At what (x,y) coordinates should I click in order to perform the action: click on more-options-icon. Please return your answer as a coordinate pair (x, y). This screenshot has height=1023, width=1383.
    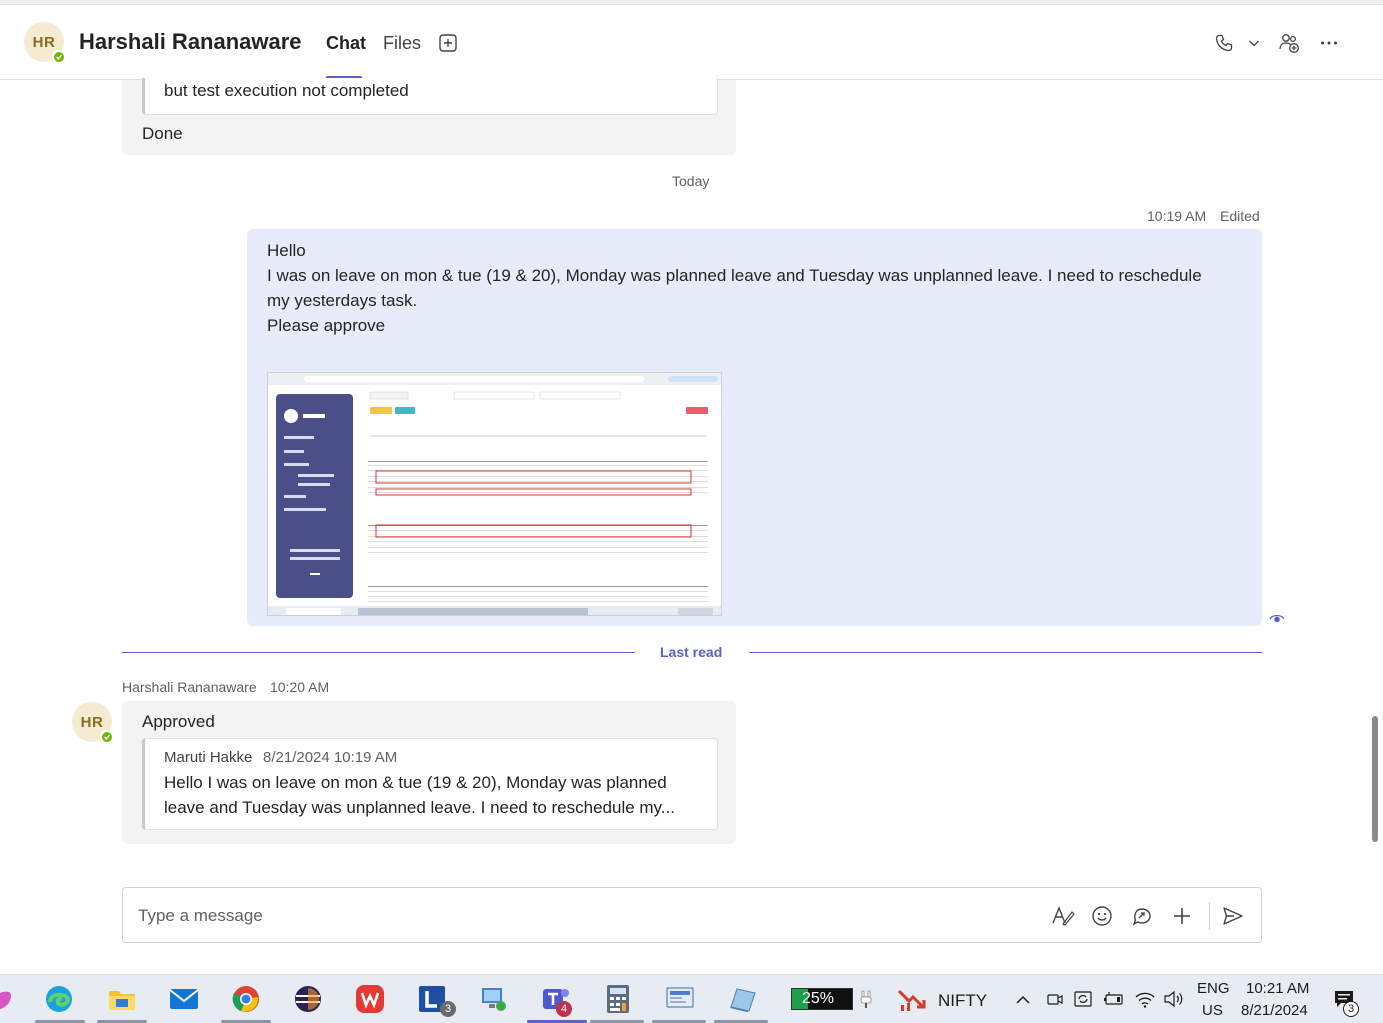
    Looking at the image, I should click on (1329, 43).